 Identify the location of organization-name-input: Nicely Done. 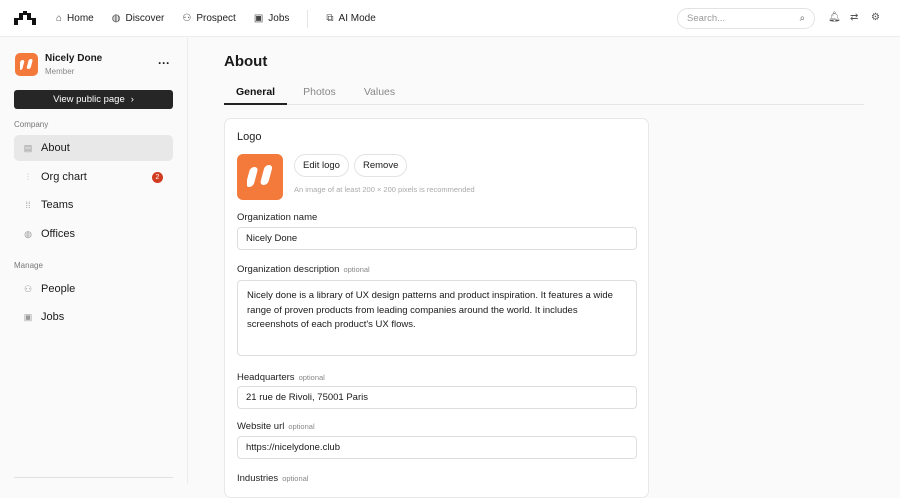
(437, 238).